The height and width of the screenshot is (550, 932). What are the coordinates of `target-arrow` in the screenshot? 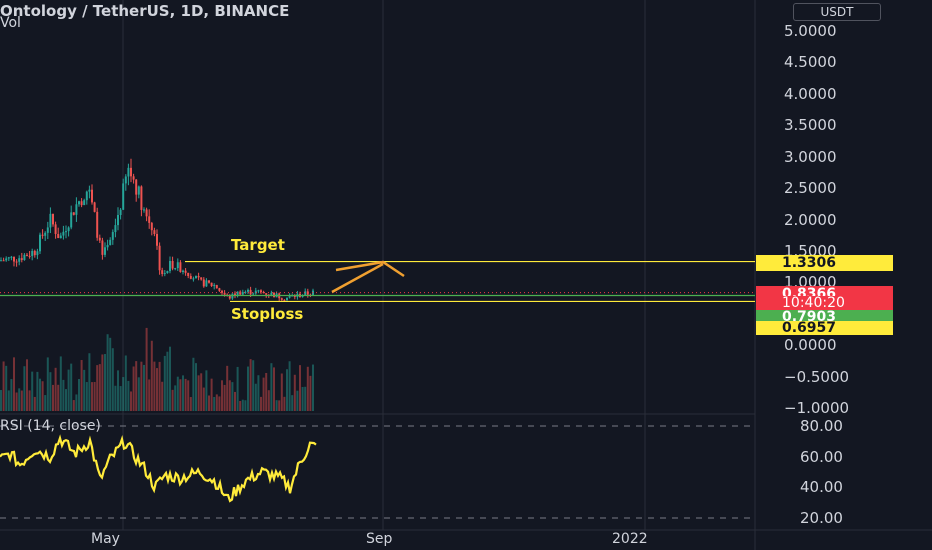 It's located at (368, 277).